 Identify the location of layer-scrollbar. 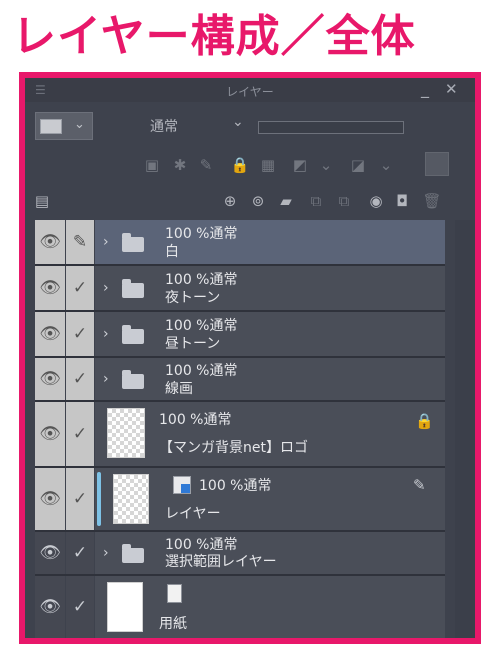
(465, 429).